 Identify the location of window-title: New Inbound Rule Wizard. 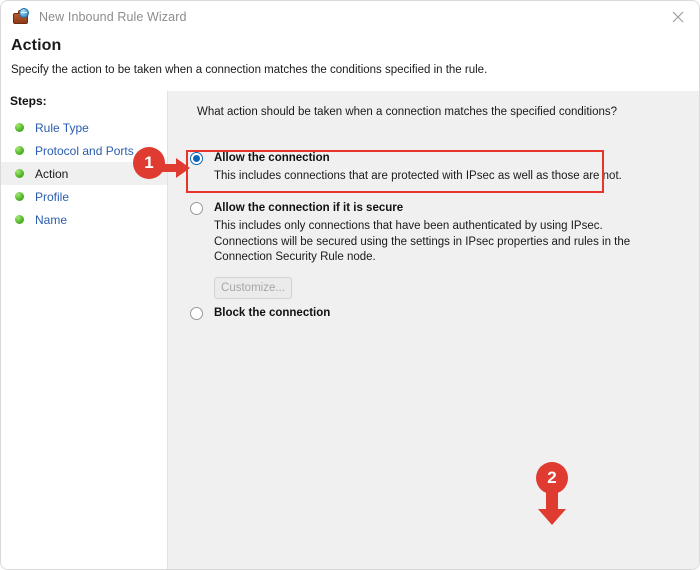
(113, 16).